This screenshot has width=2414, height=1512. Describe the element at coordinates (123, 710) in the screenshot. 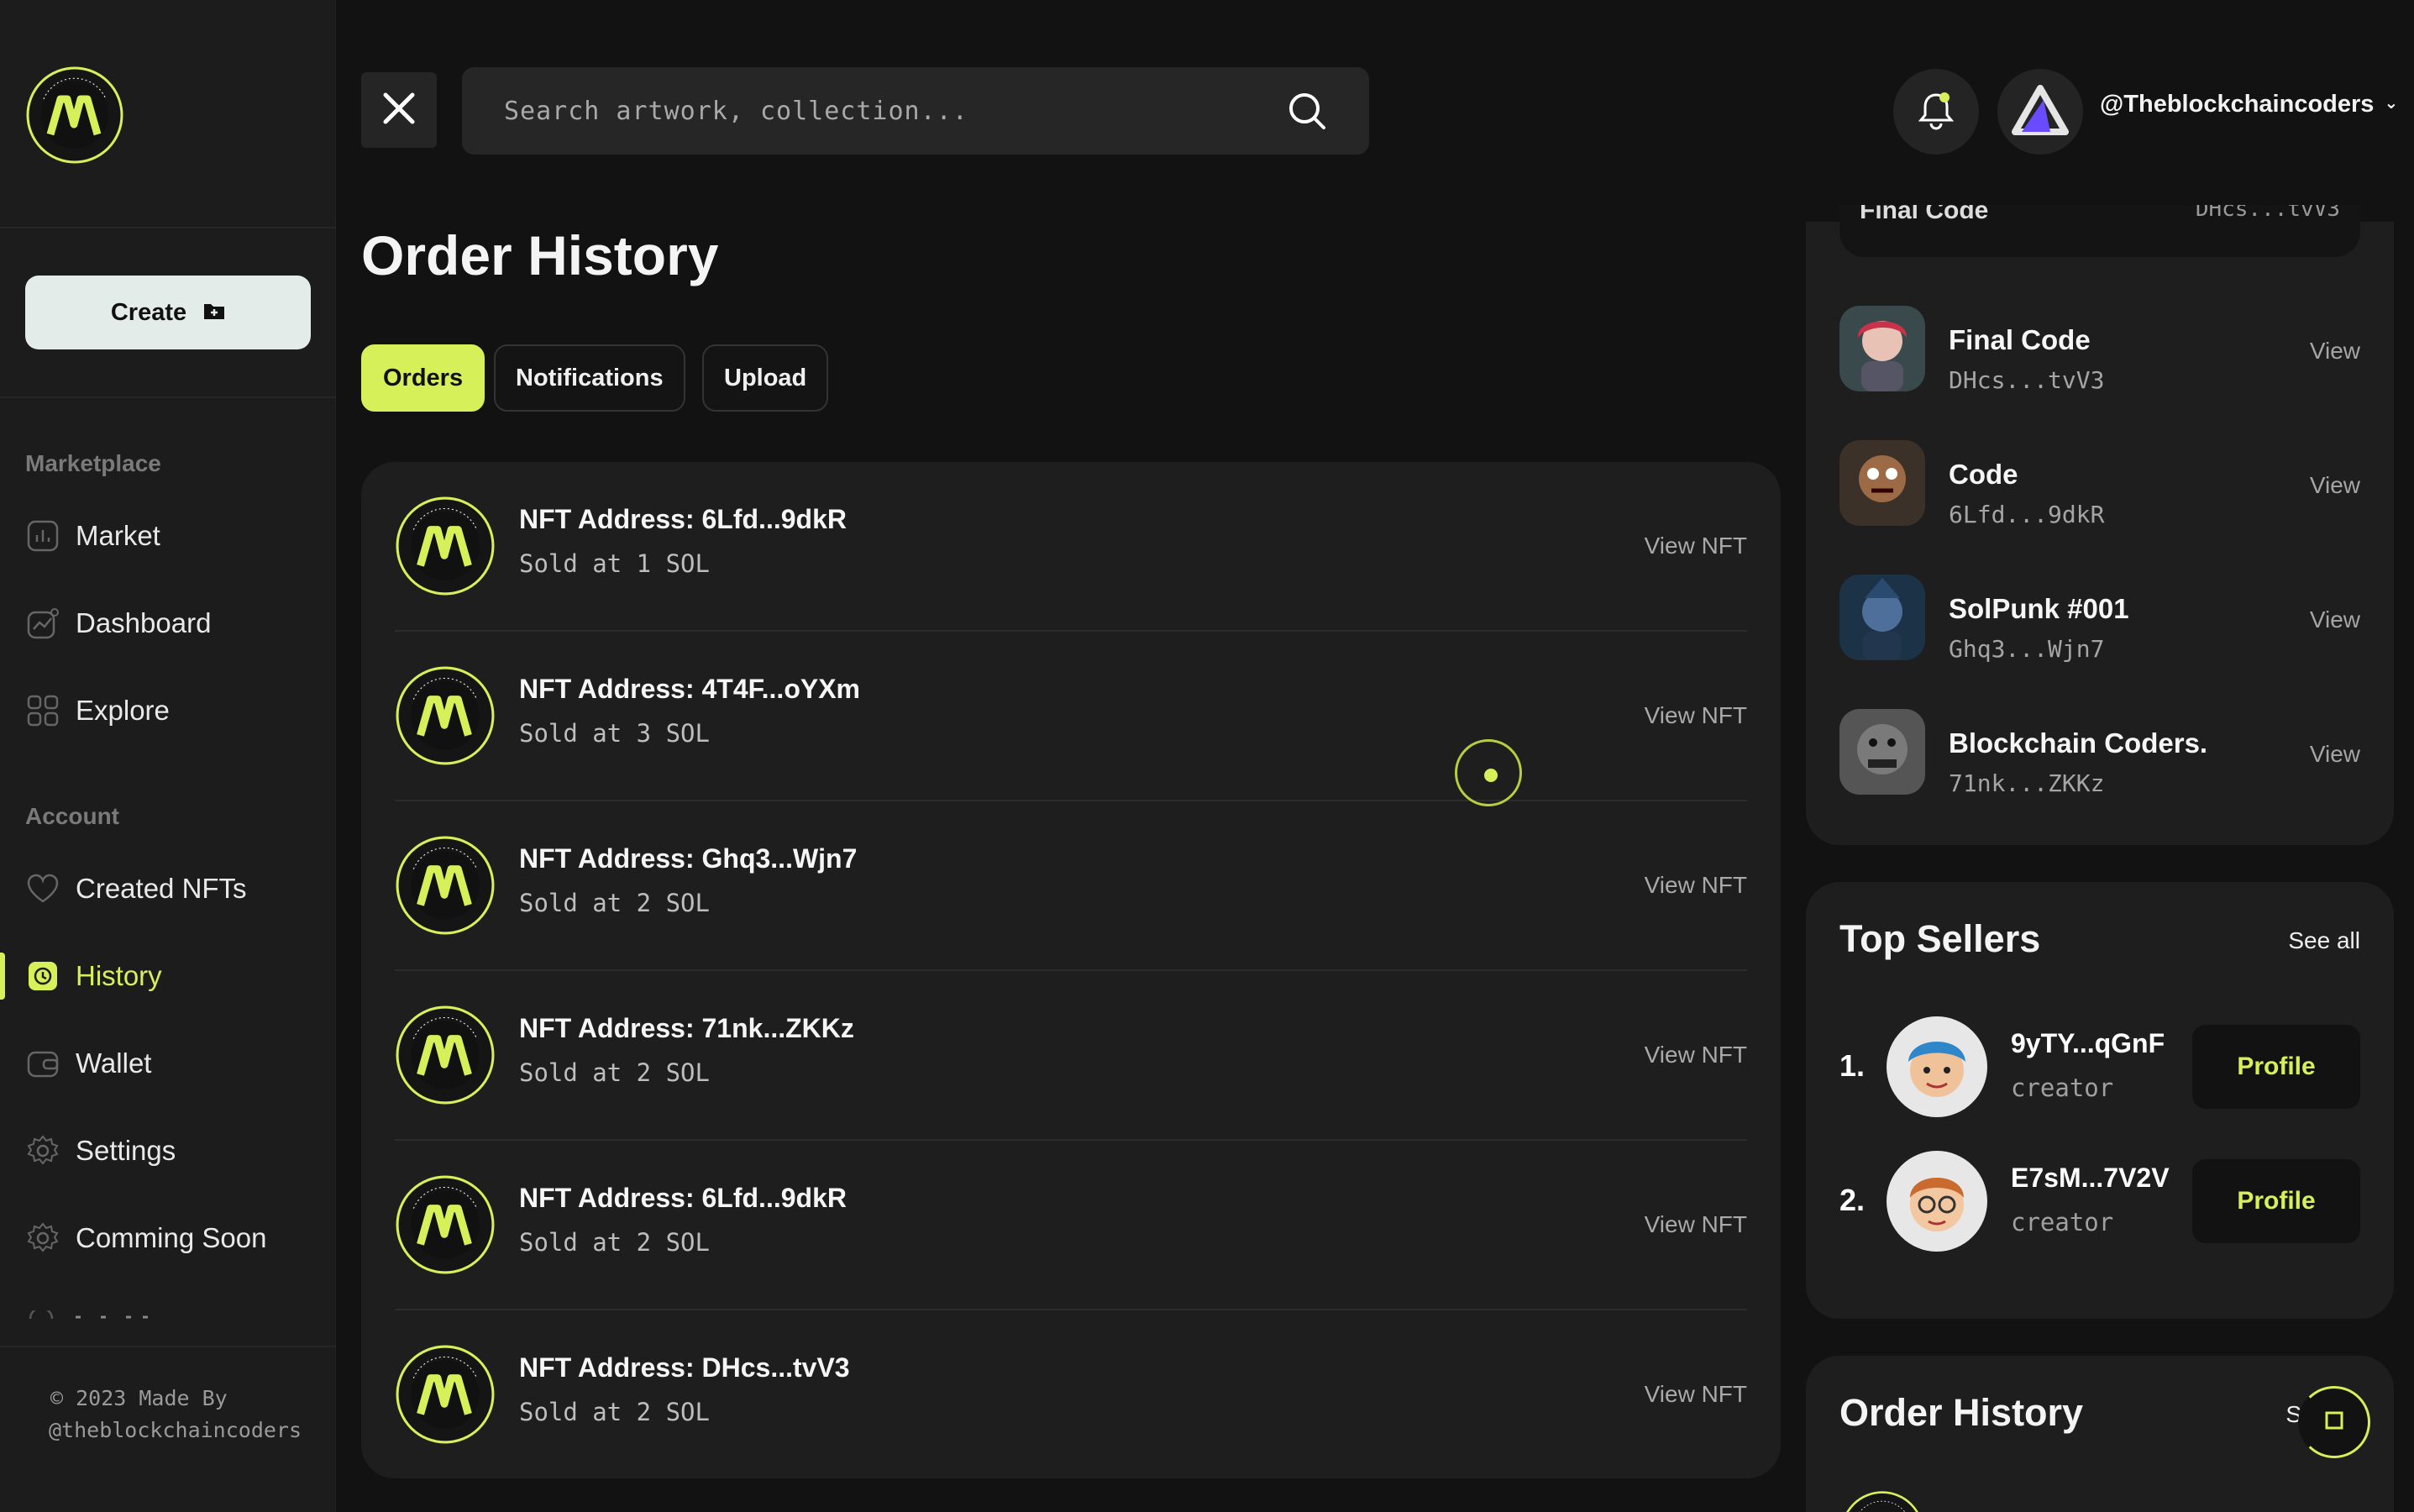

I see `sidebar-item-label: Explore` at that location.